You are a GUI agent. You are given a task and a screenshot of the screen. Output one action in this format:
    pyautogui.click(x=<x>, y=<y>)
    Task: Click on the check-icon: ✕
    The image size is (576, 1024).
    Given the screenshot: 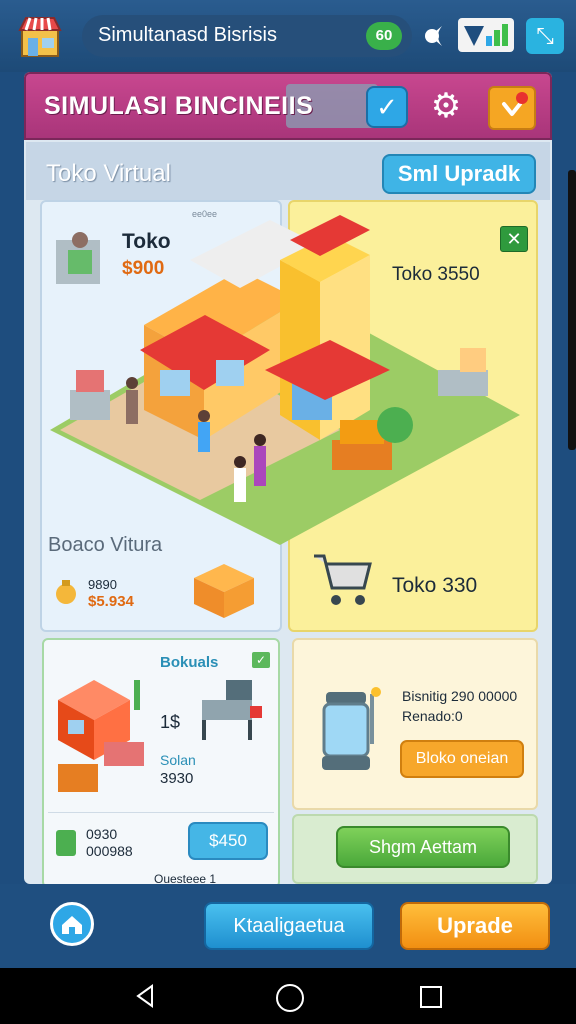 What is the action you would take?
    pyautogui.click(x=514, y=239)
    